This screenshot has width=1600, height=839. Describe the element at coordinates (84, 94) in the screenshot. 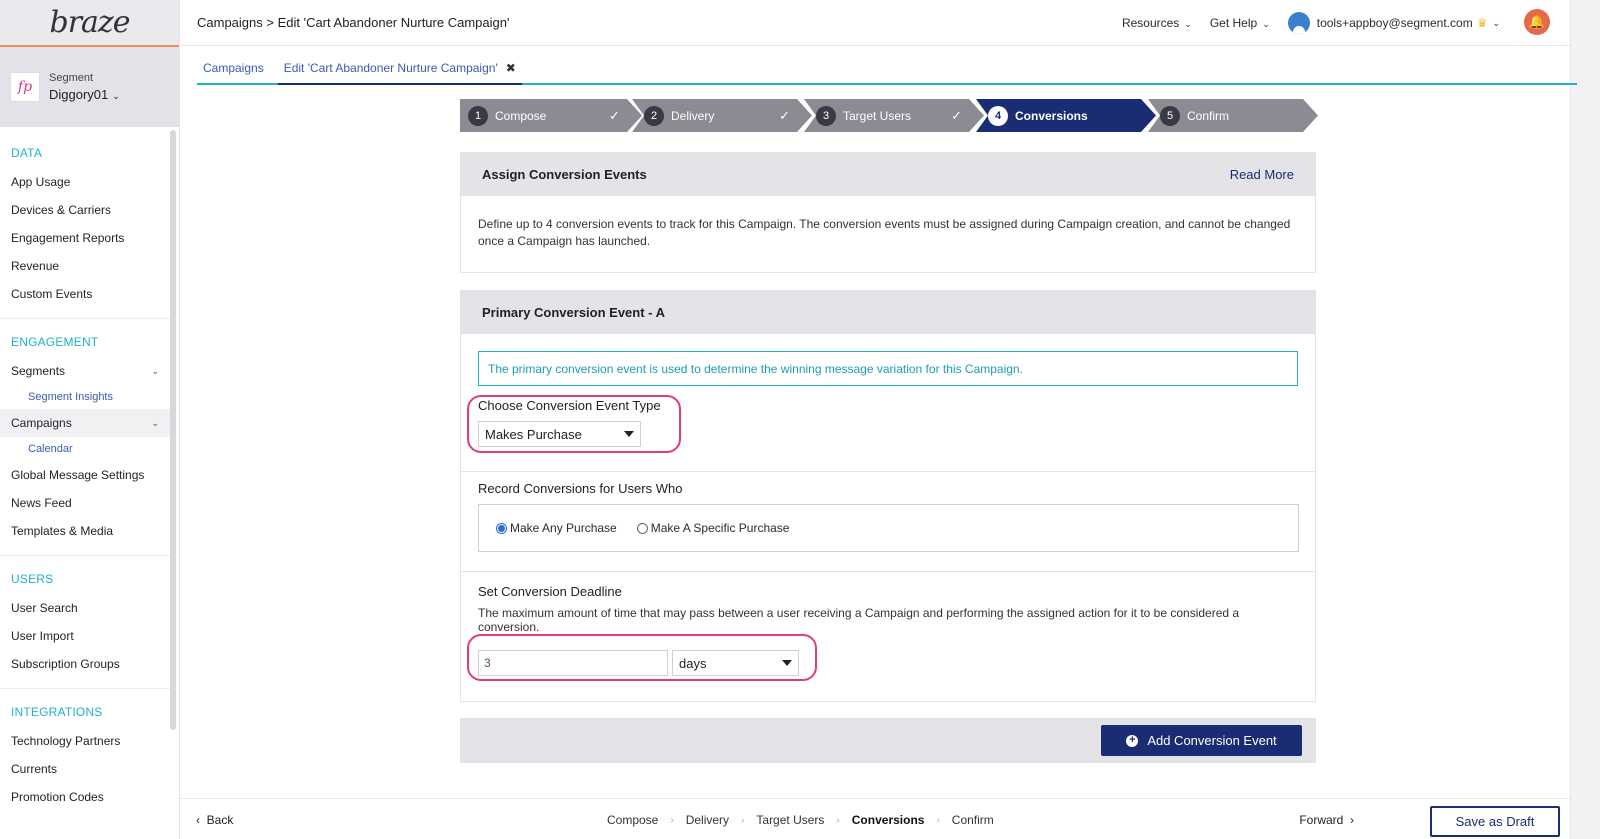

I see `account-name: Diggory01 ⌄` at that location.